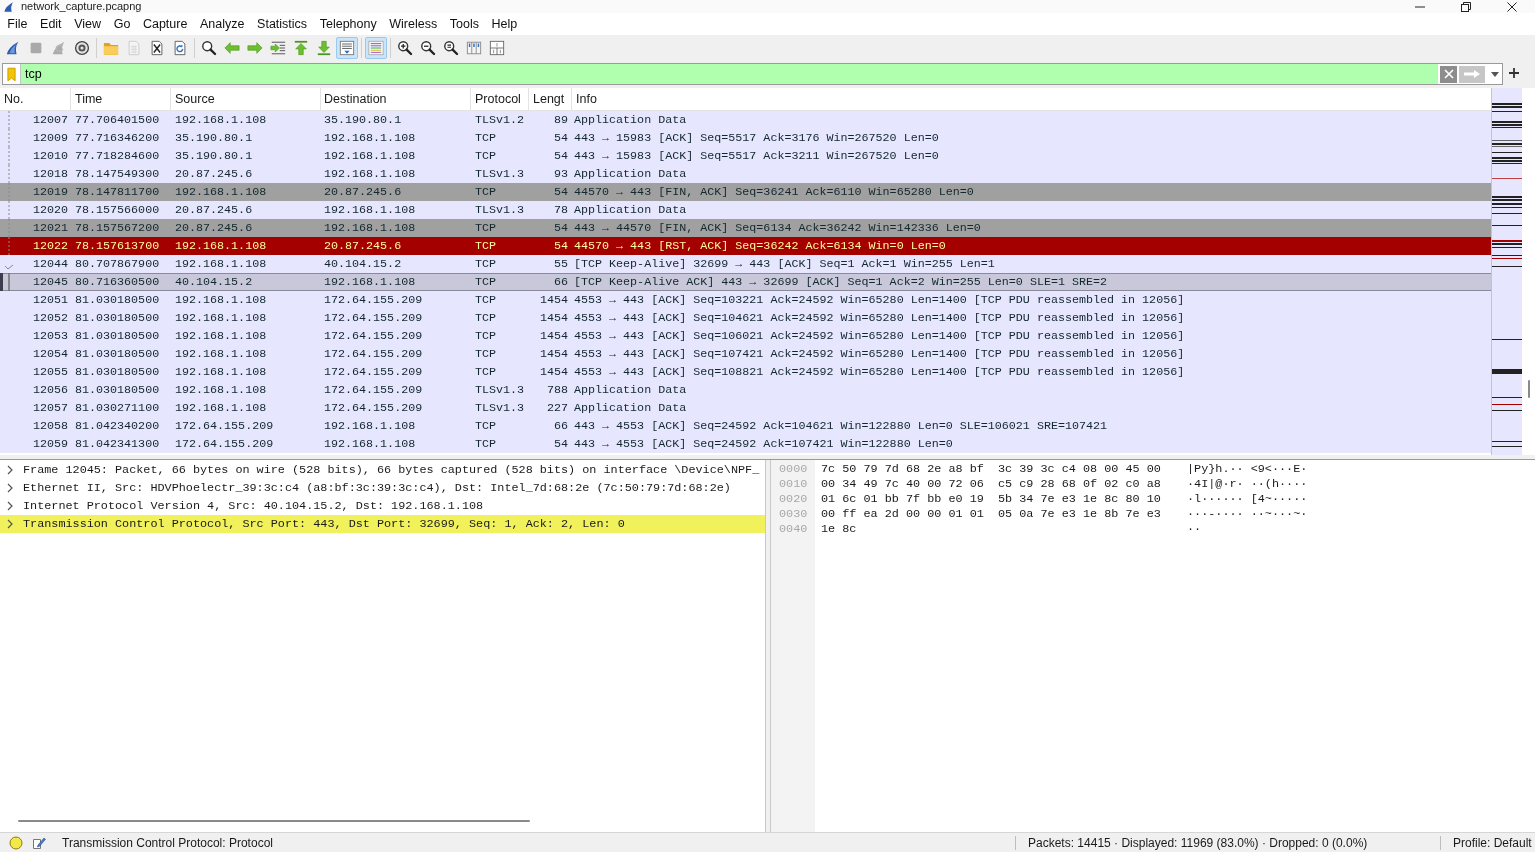 The width and height of the screenshot is (1535, 852). What do you see at coordinates (50, 138) in the screenshot?
I see `packet-number: 12009` at bounding box center [50, 138].